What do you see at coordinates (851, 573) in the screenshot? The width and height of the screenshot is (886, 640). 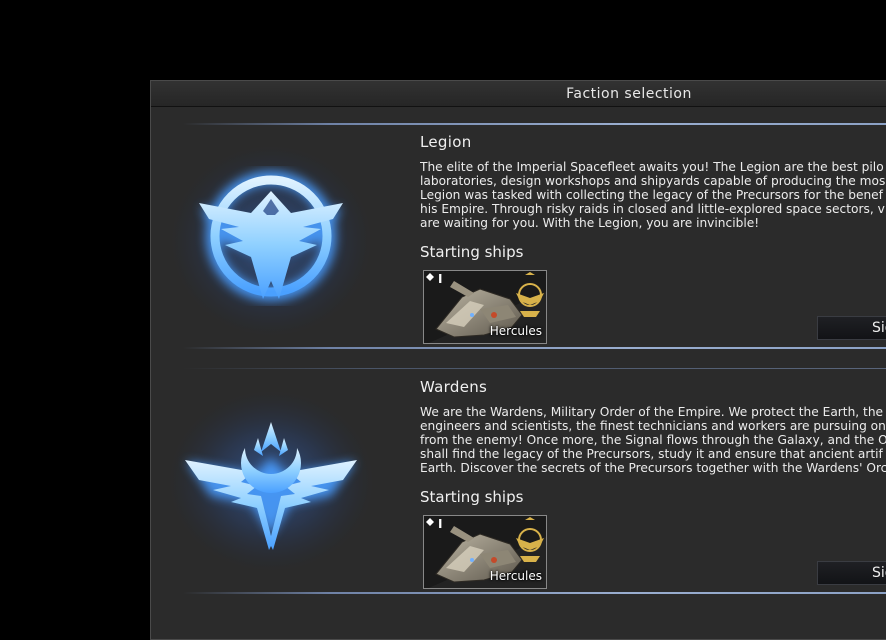 I see `sign-up-button-wardens: Sig` at bounding box center [851, 573].